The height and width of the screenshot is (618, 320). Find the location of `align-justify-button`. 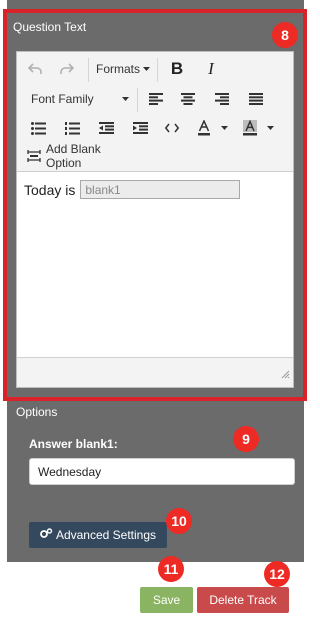

align-justify-button is located at coordinates (256, 99).